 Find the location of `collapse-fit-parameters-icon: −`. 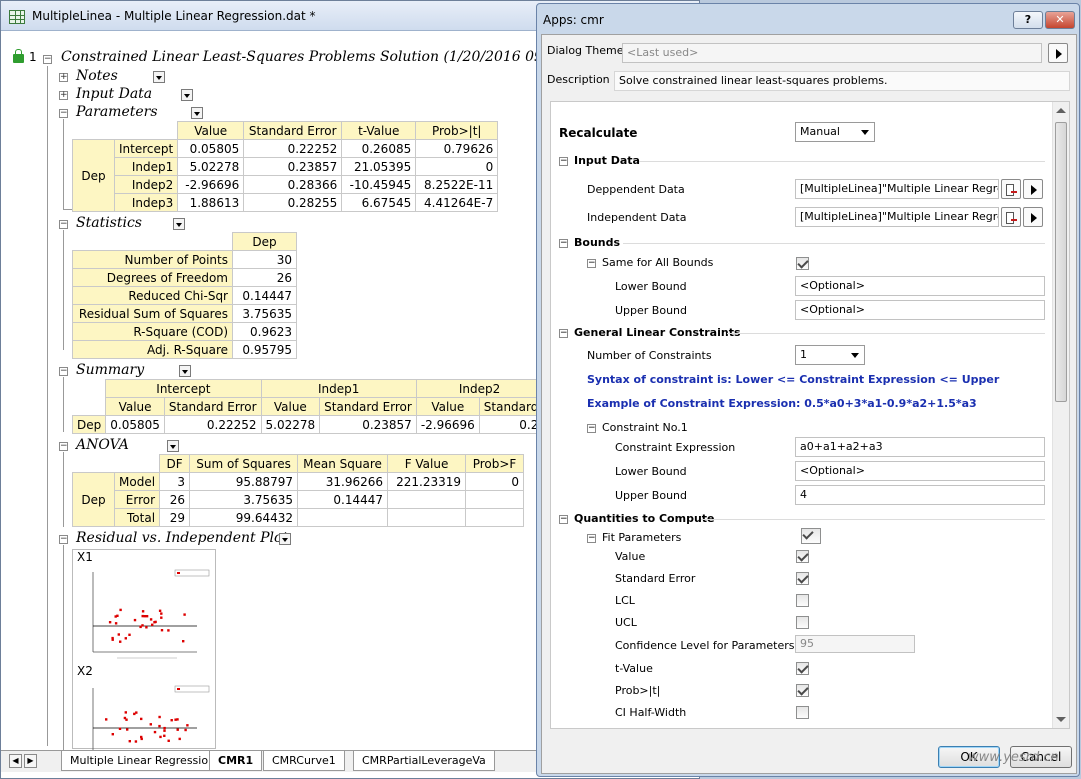

collapse-fit-parameters-icon: − is located at coordinates (591, 538).